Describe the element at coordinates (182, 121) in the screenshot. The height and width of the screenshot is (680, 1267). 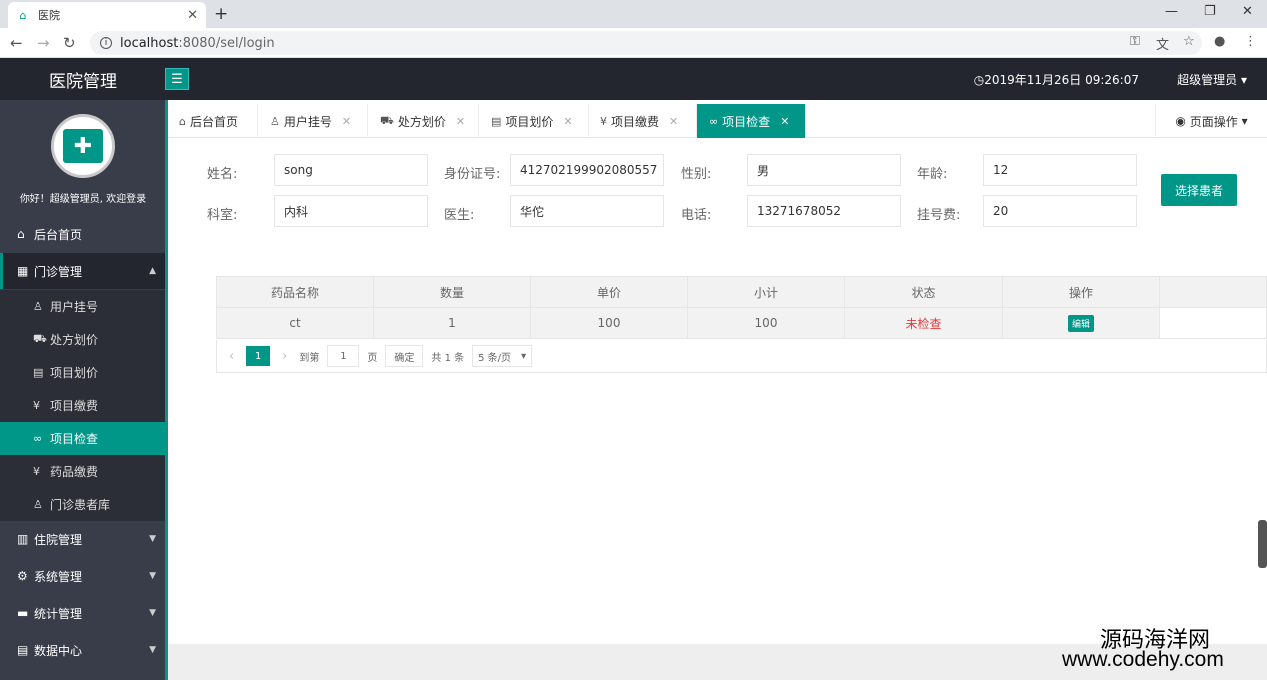
I see `home-icon: ⌂` at that location.